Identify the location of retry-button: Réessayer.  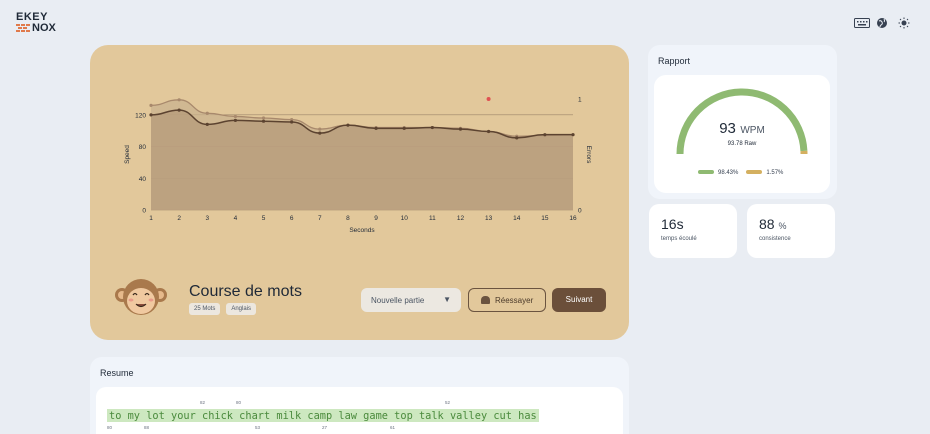
(507, 300).